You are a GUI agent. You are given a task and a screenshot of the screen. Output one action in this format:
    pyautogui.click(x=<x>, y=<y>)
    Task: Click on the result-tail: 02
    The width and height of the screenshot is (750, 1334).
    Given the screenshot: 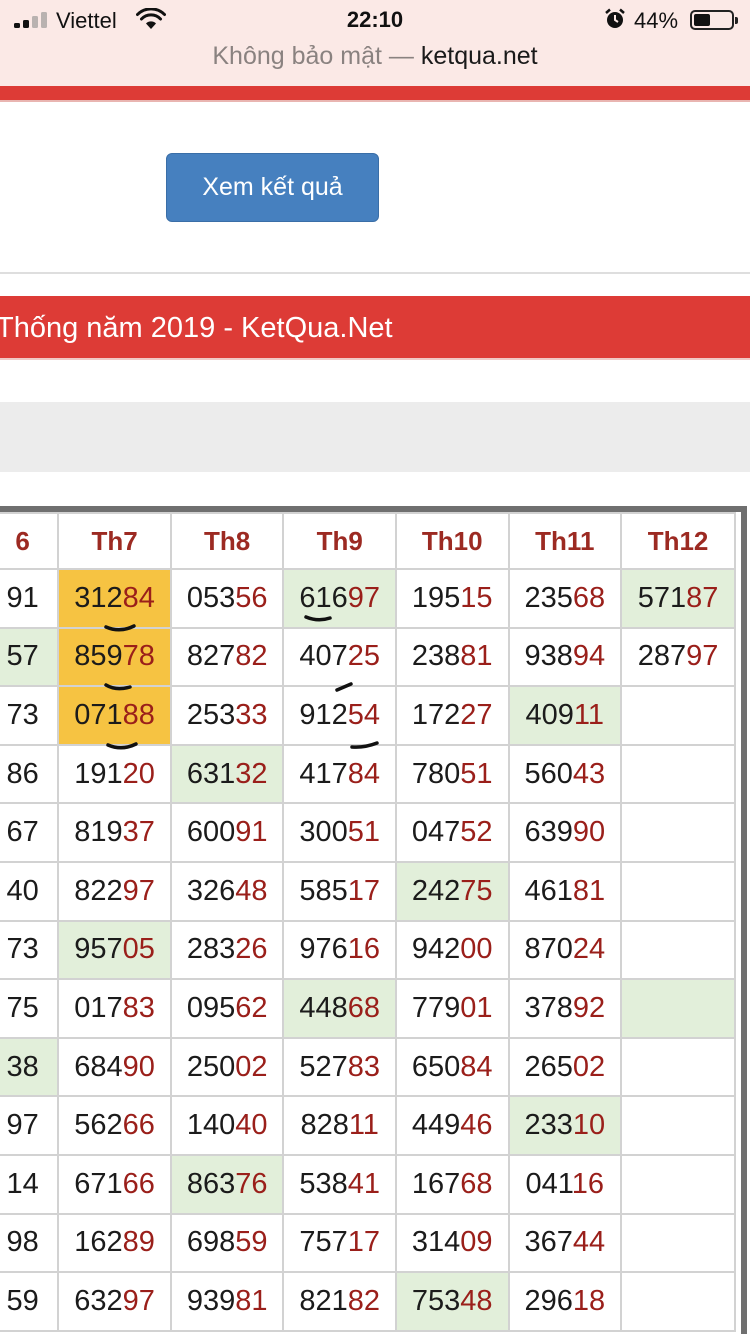 What is the action you would take?
    pyautogui.click(x=589, y=1066)
    